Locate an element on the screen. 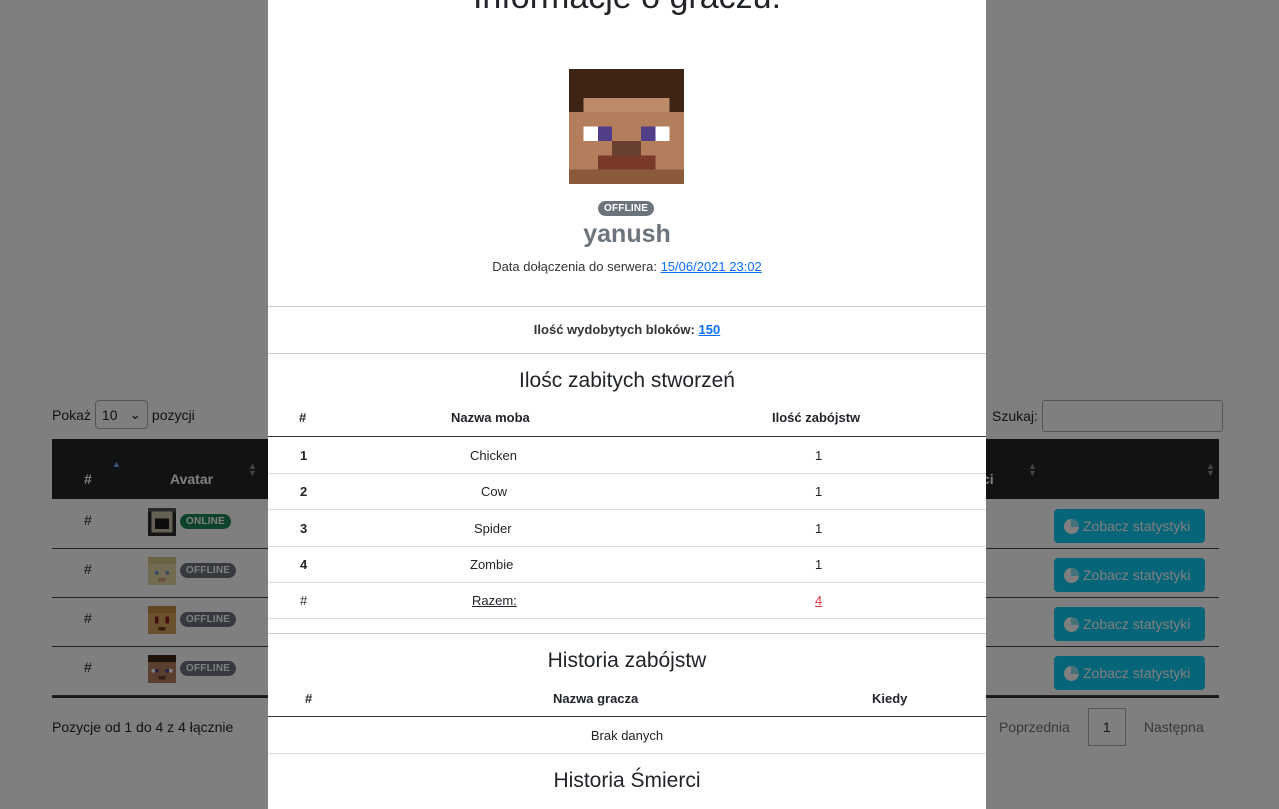 This screenshot has width=1279, height=809. mob-name: Zombie is located at coordinates (492, 564).